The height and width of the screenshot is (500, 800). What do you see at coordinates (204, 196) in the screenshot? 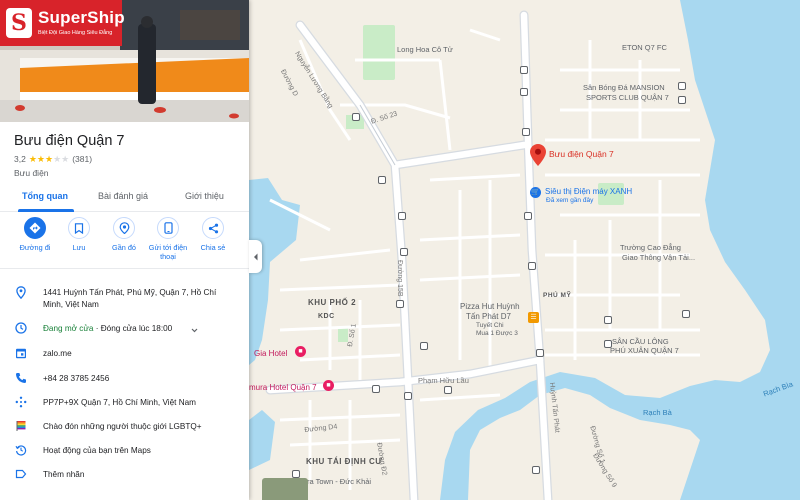
I see `tab-about: Giới thiệu` at bounding box center [204, 196].